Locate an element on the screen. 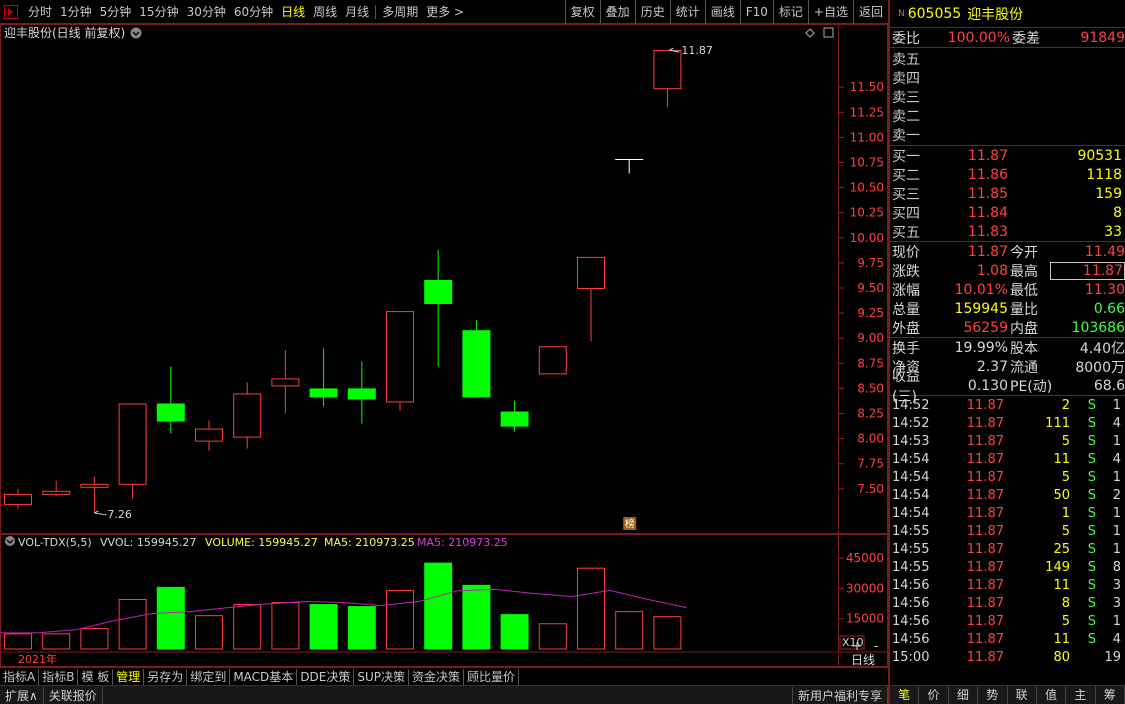 This screenshot has height=704, width=1125. toolbar-button-2: 历史 is located at coordinates (652, 12).